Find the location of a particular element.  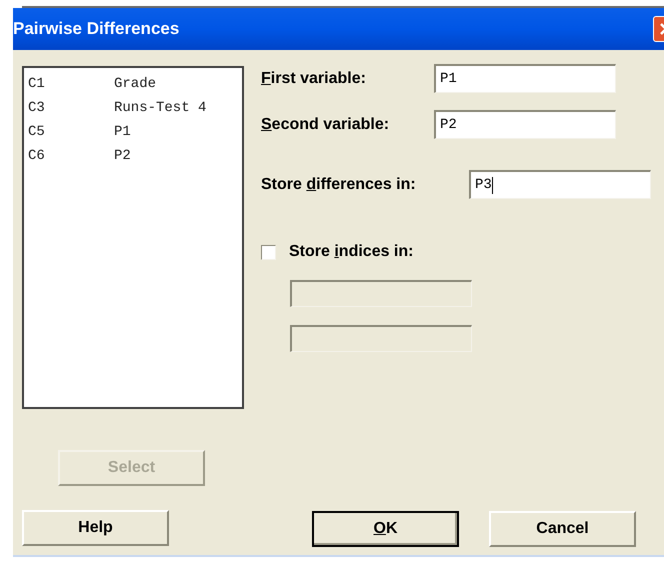

checkbox-label: Store indices in: is located at coordinates (351, 252).